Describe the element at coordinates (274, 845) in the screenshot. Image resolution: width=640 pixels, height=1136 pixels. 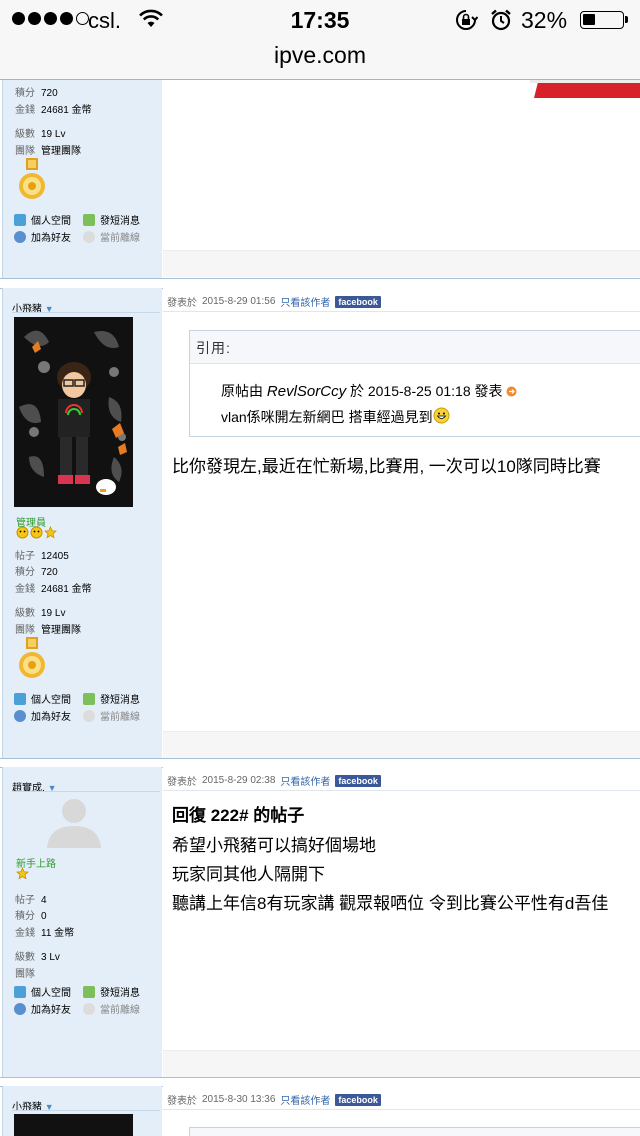
I see `post-body-line: 希望小飛豬可以搞好個場地` at that location.